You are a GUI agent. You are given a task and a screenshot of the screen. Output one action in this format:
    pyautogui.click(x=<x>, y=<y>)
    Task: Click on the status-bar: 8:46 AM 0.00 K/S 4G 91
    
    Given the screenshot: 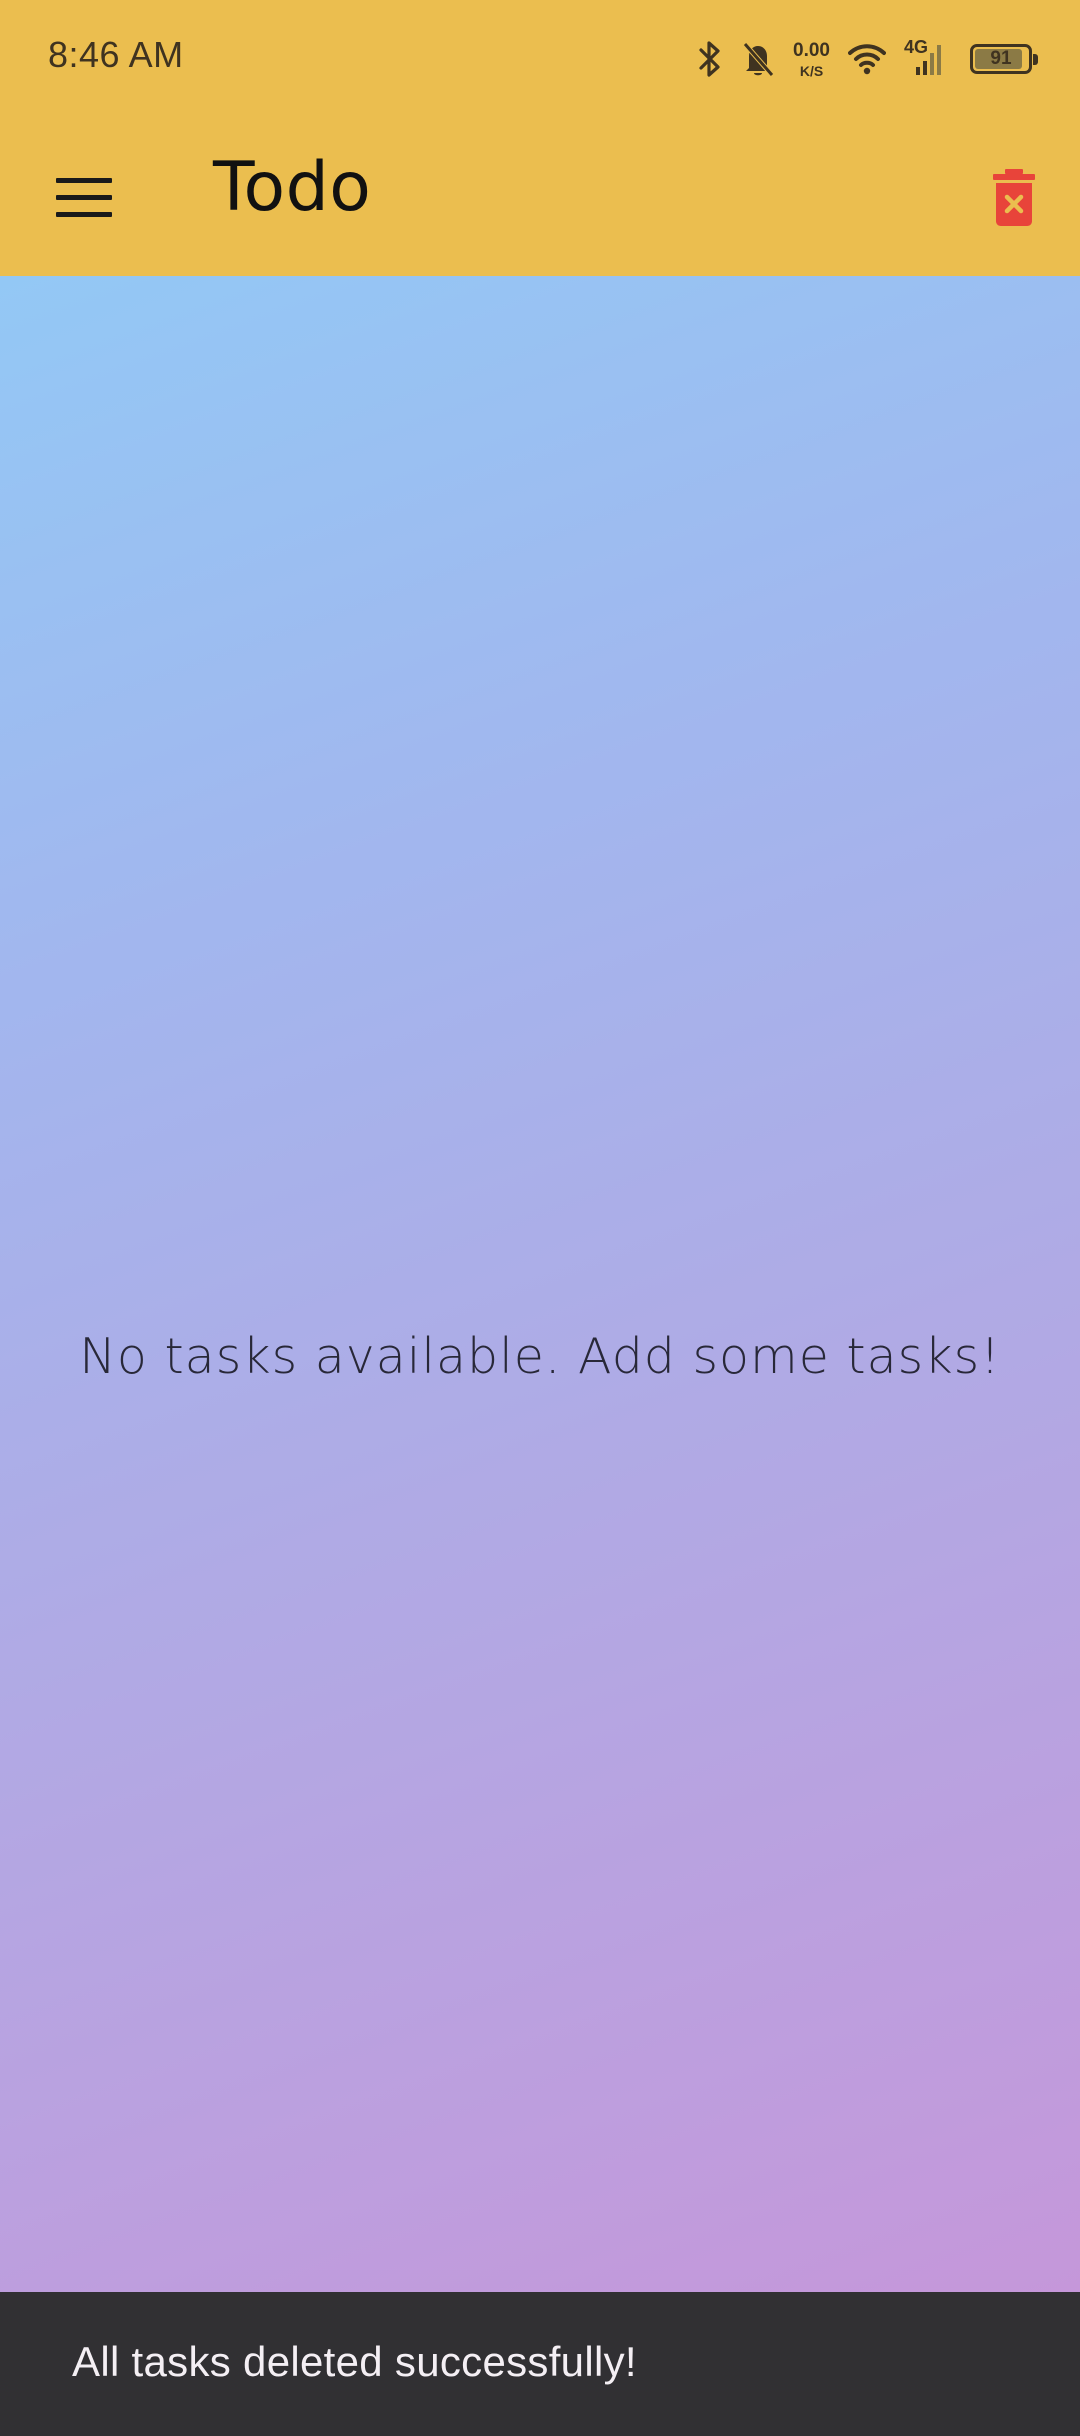 What is the action you would take?
    pyautogui.click(x=540, y=60)
    